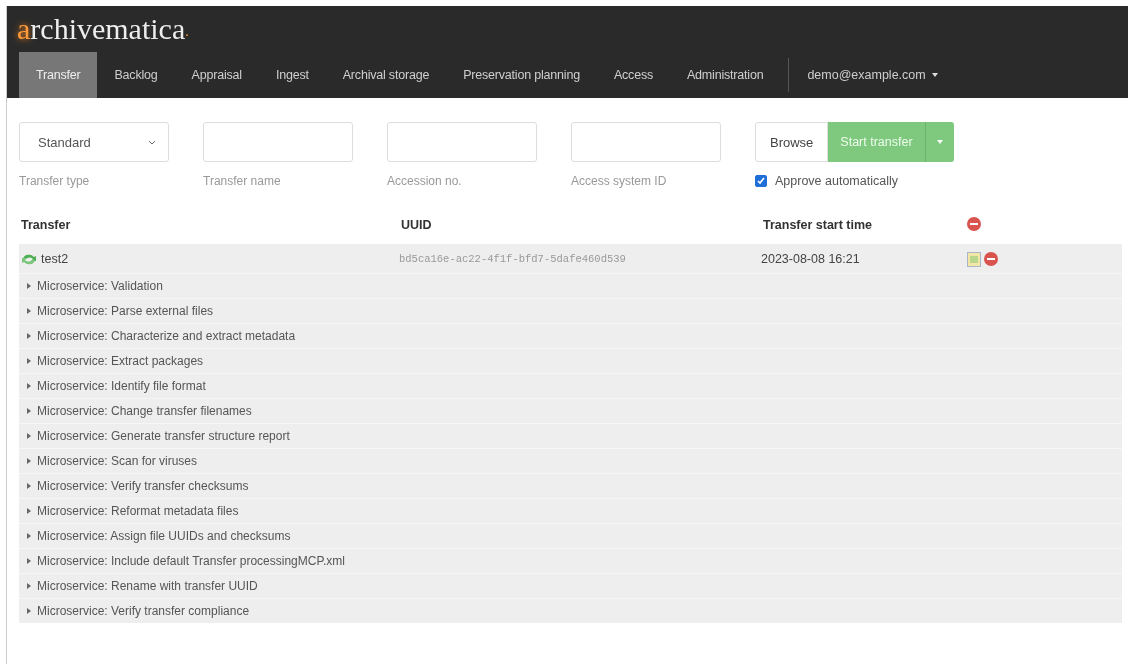  Describe the element at coordinates (934, 75) in the screenshot. I see `caret-icon` at that location.